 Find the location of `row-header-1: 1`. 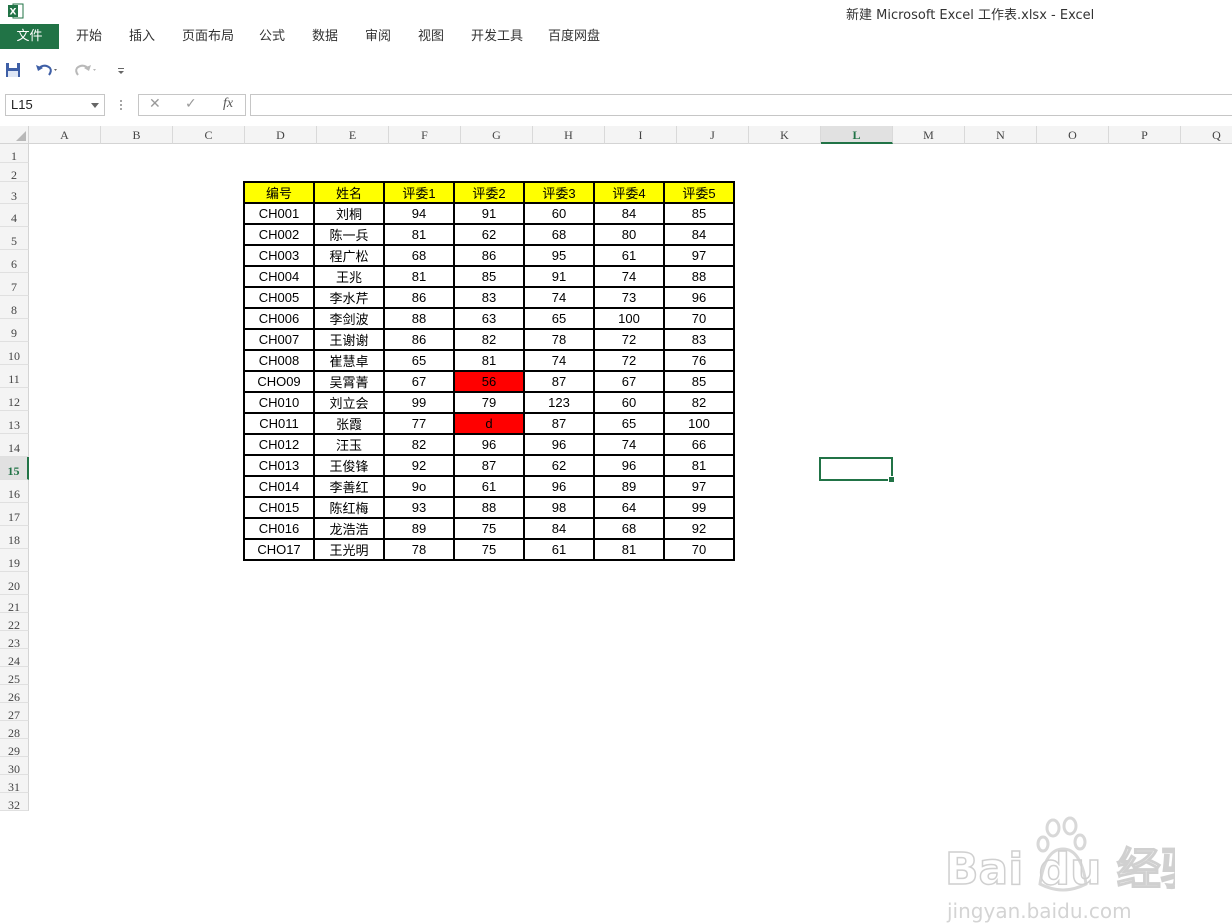

row-header-1: 1 is located at coordinates (14, 153).